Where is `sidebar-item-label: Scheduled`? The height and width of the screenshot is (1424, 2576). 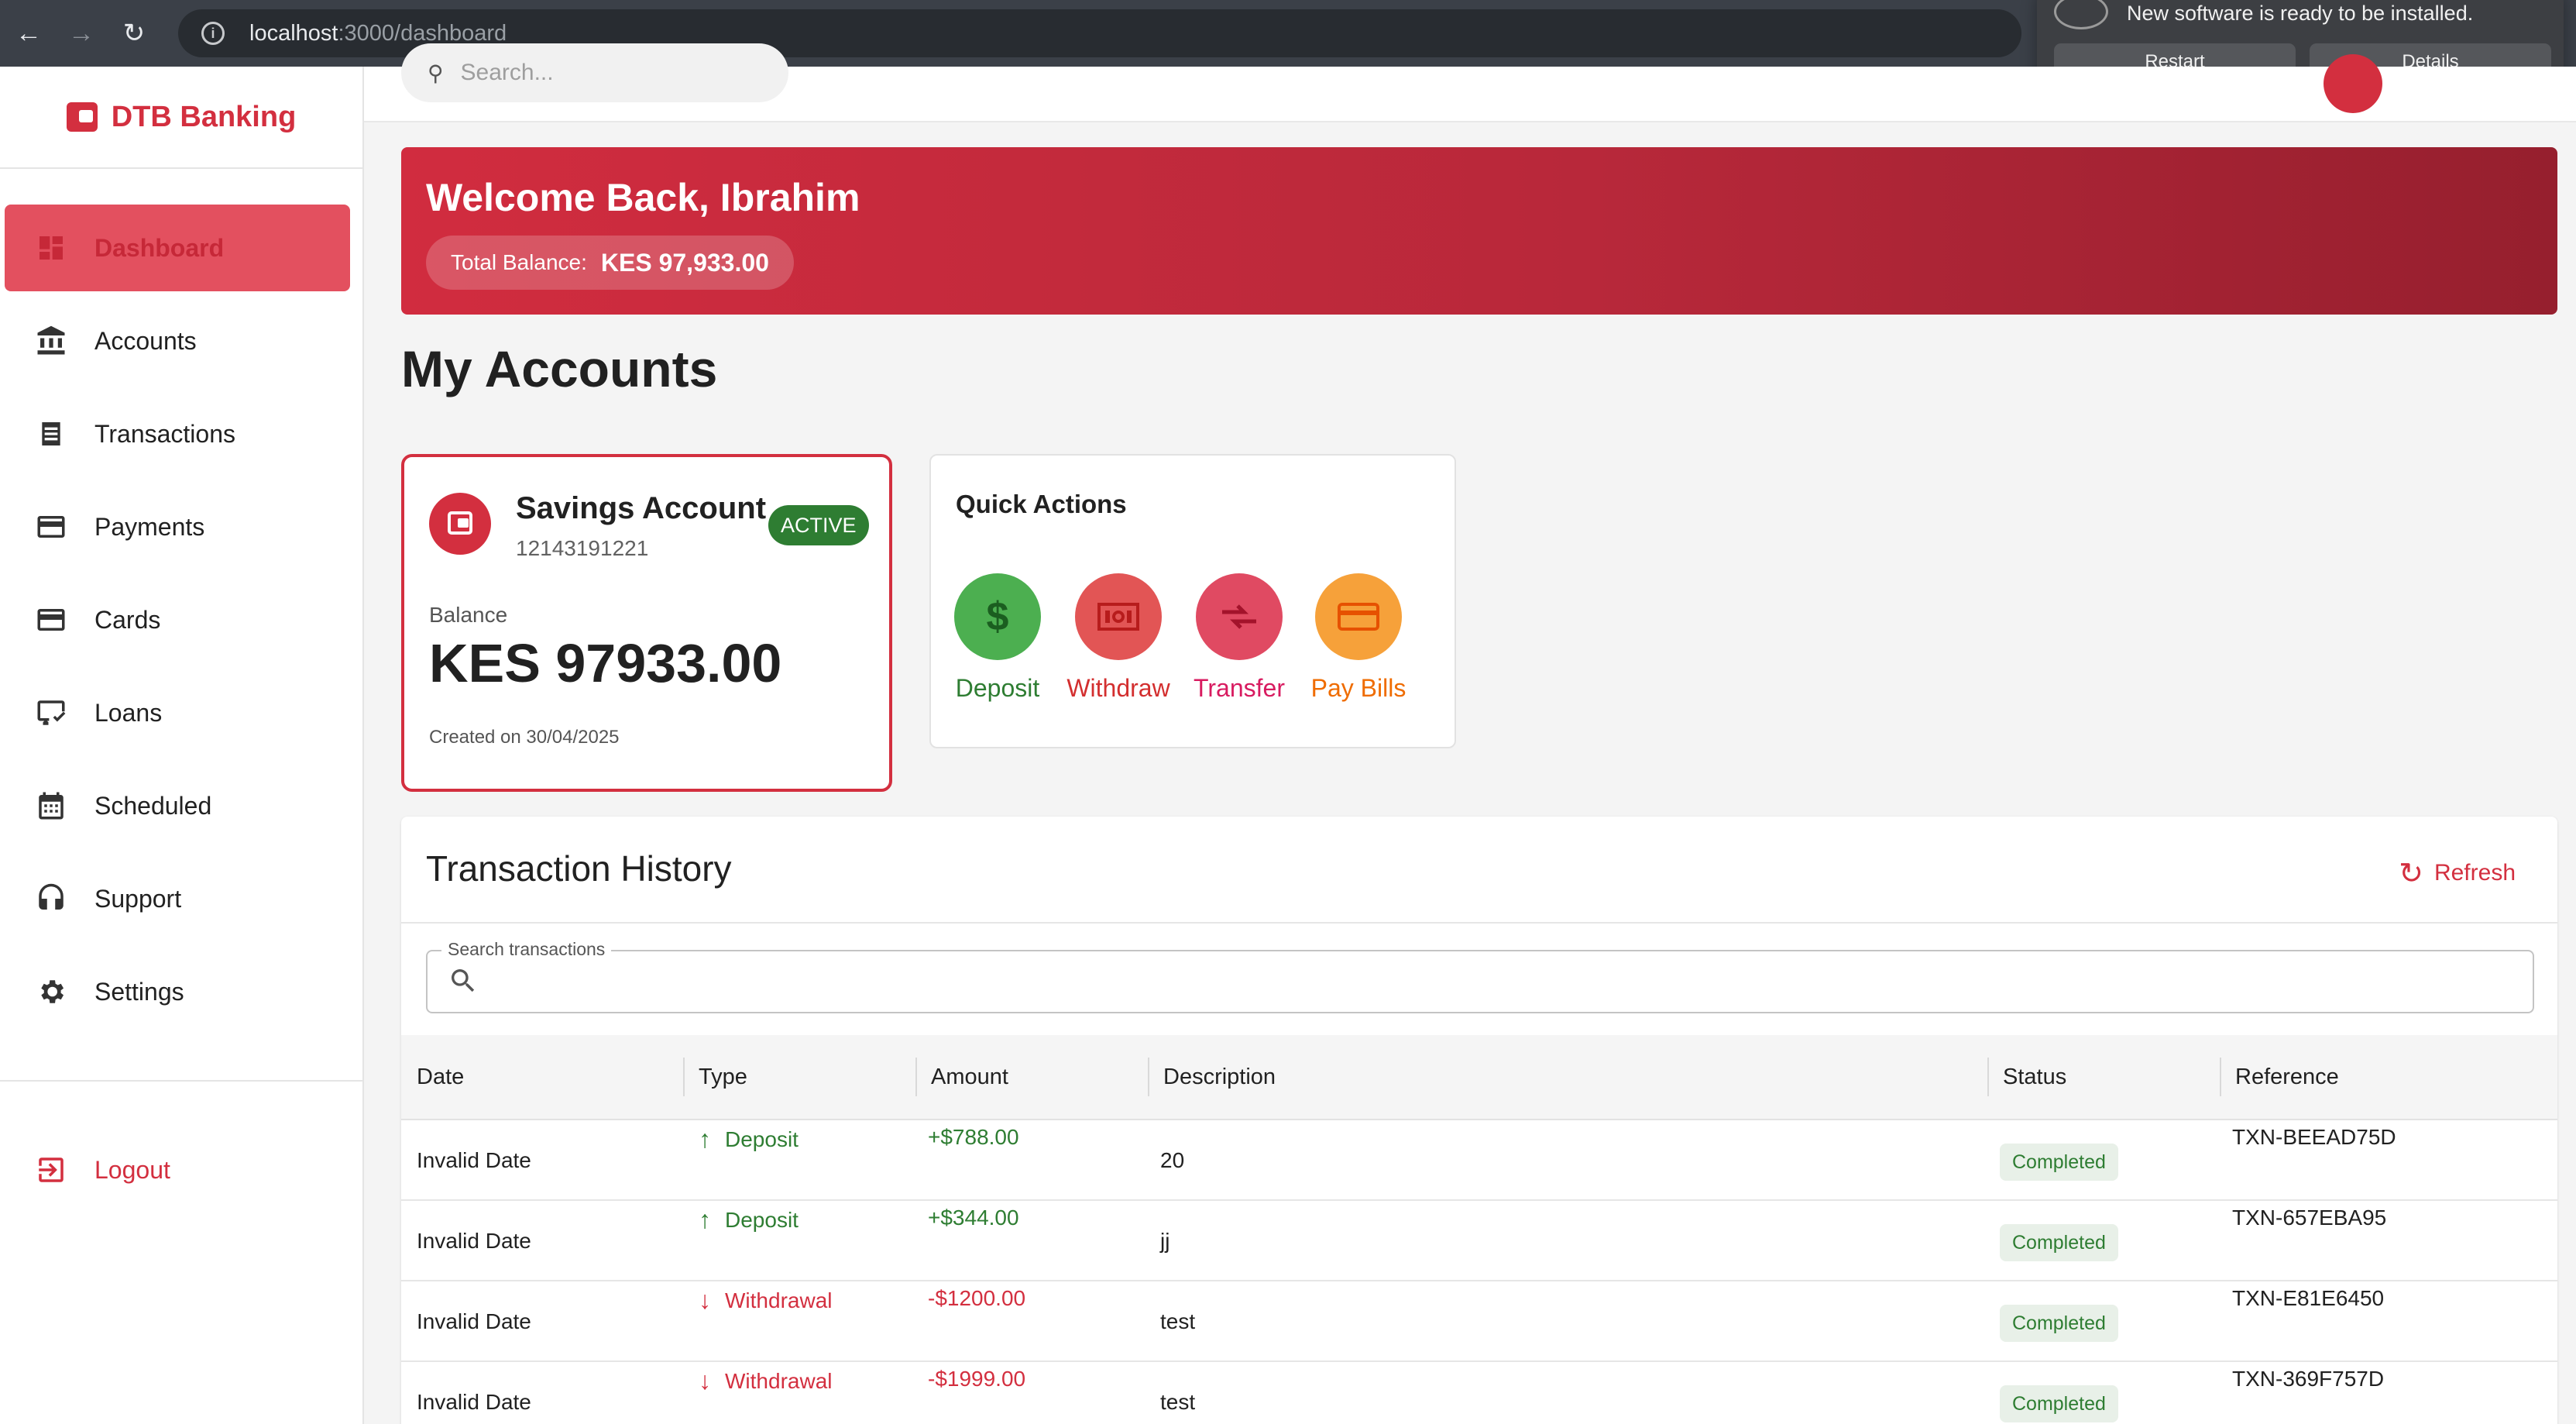
sidebar-item-label: Scheduled is located at coordinates (153, 805).